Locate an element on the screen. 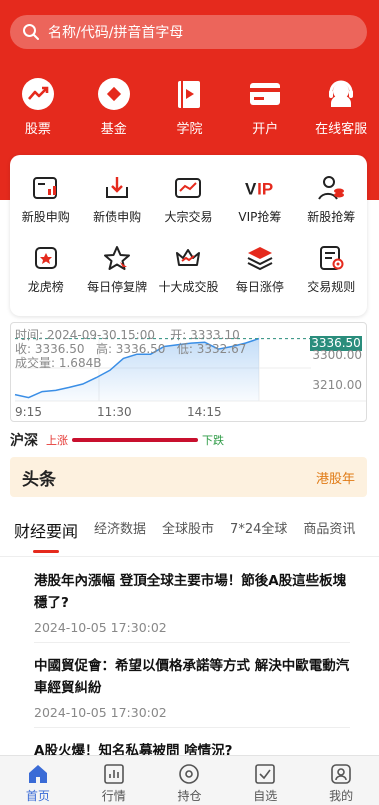 The image size is (379, 805). market-up-label: 上涨 is located at coordinates (57, 440).